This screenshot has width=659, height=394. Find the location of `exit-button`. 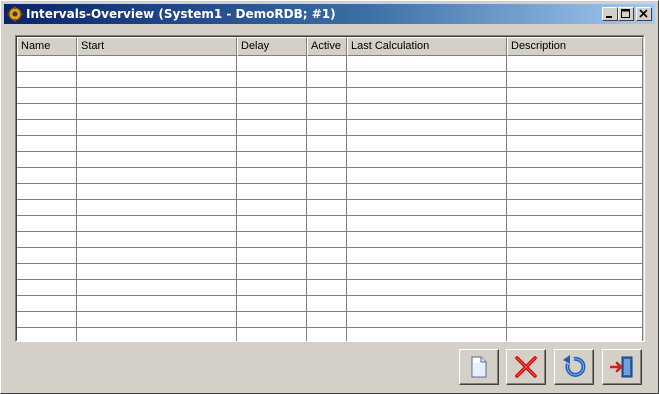

exit-button is located at coordinates (622, 367).